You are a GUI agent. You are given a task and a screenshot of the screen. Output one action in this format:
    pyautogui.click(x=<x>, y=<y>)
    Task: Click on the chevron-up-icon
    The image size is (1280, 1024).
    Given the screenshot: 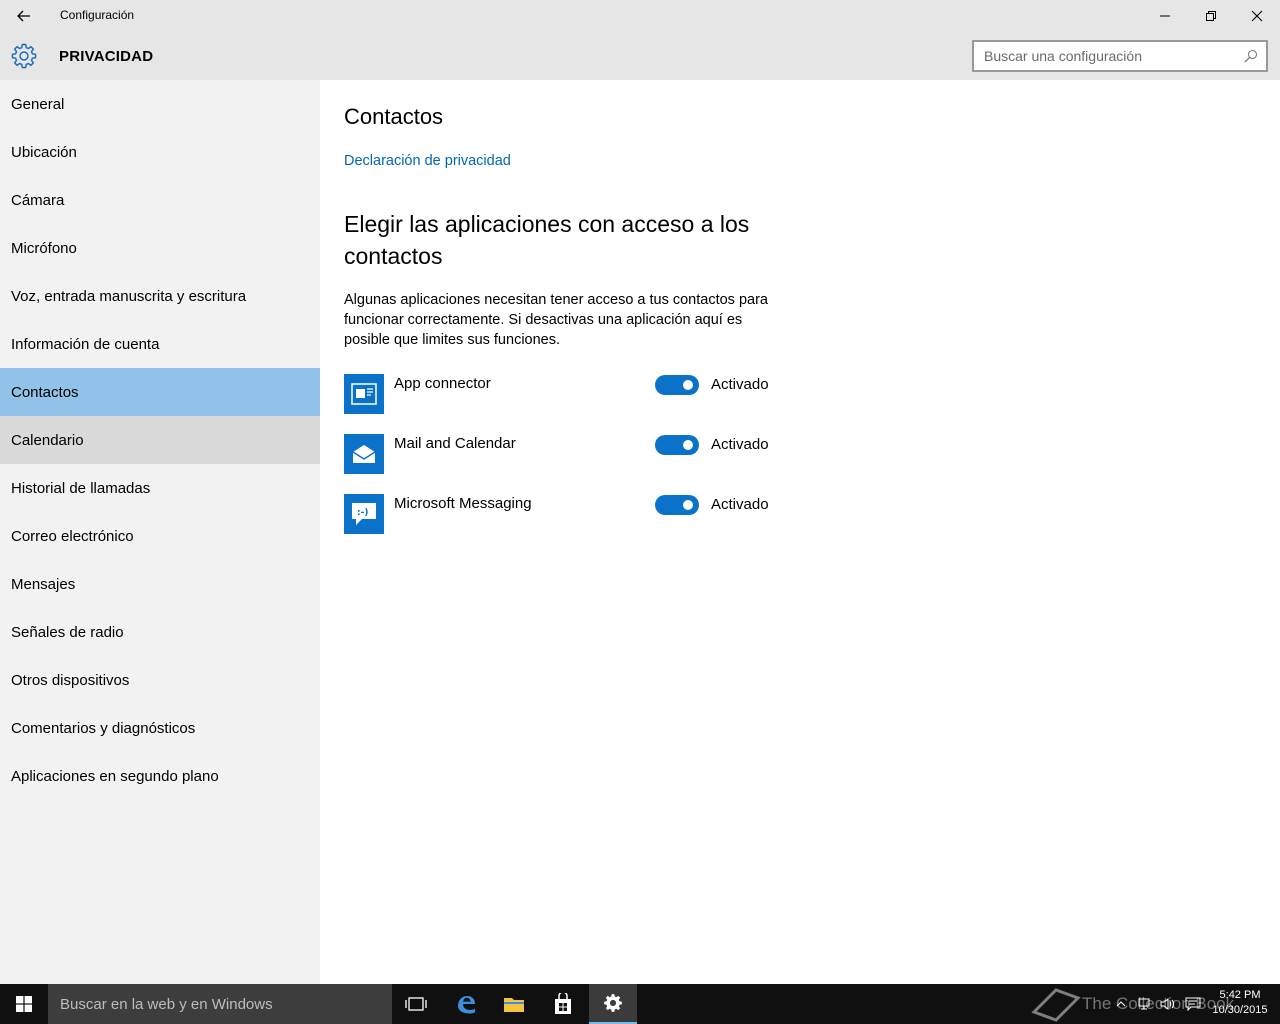 What is the action you would take?
    pyautogui.click(x=1121, y=1004)
    